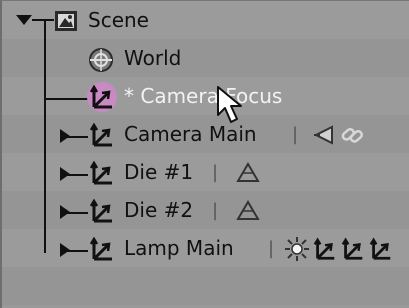 This screenshot has height=308, width=409. I want to click on outliner-row-lamp-main: Lamp Main |, so click(205, 248).